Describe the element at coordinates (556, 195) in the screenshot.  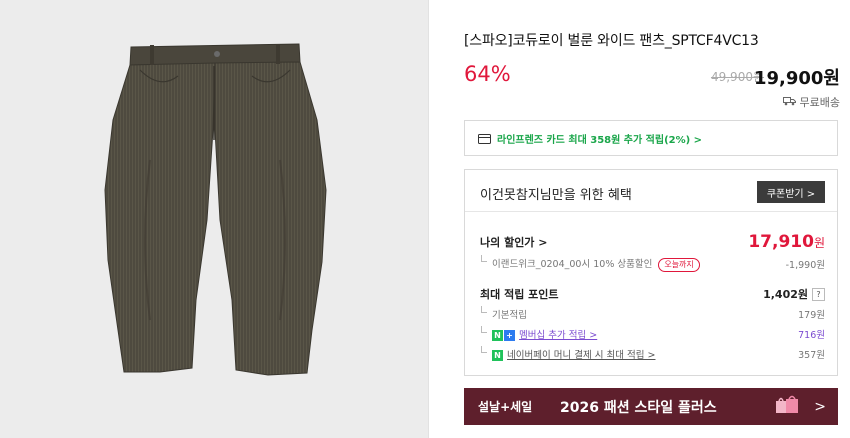
I see `benefit-title: 이건못참지님만을 위한 혜택` at that location.